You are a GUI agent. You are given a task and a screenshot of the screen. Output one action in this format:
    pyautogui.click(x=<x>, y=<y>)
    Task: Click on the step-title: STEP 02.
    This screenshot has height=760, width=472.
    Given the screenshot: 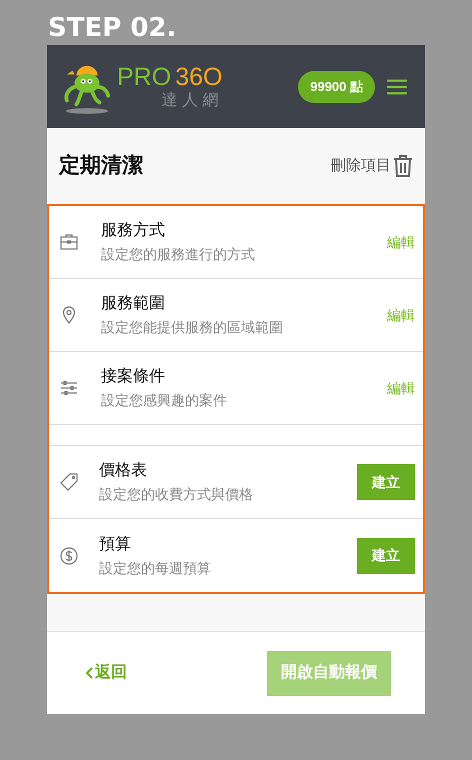 What is the action you would take?
    pyautogui.click(x=112, y=28)
    